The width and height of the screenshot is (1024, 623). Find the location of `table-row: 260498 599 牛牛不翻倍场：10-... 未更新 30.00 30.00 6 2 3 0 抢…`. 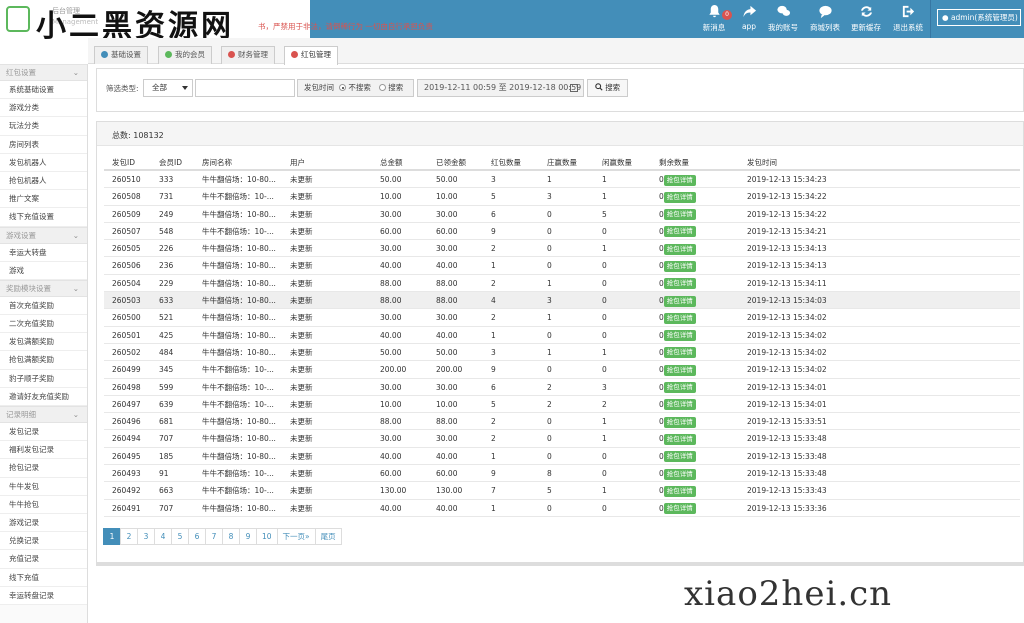

table-row: 260498 599 牛牛不翻倍场：10-... 未更新 30.00 30.00 6 2 3 0 抢… is located at coordinates (562, 387).